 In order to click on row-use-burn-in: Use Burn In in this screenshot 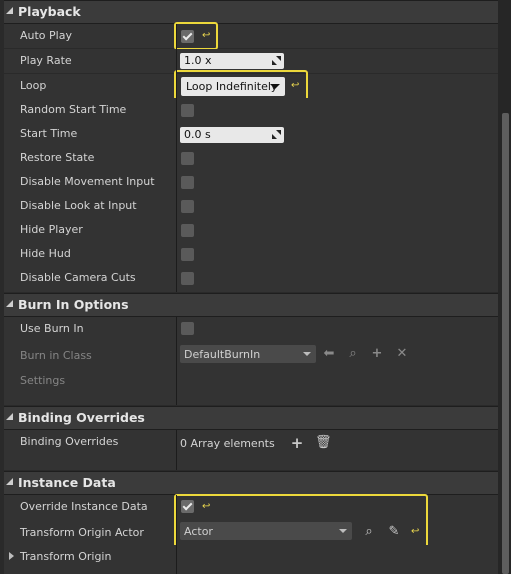, I will do `click(251, 329)`.